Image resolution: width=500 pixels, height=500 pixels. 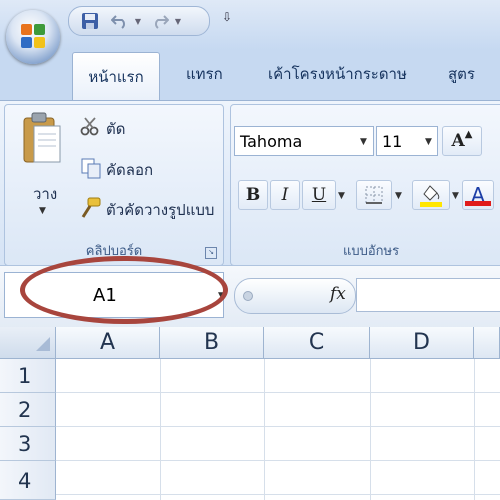 I want to click on tab-insert: แทรก, so click(x=204, y=74).